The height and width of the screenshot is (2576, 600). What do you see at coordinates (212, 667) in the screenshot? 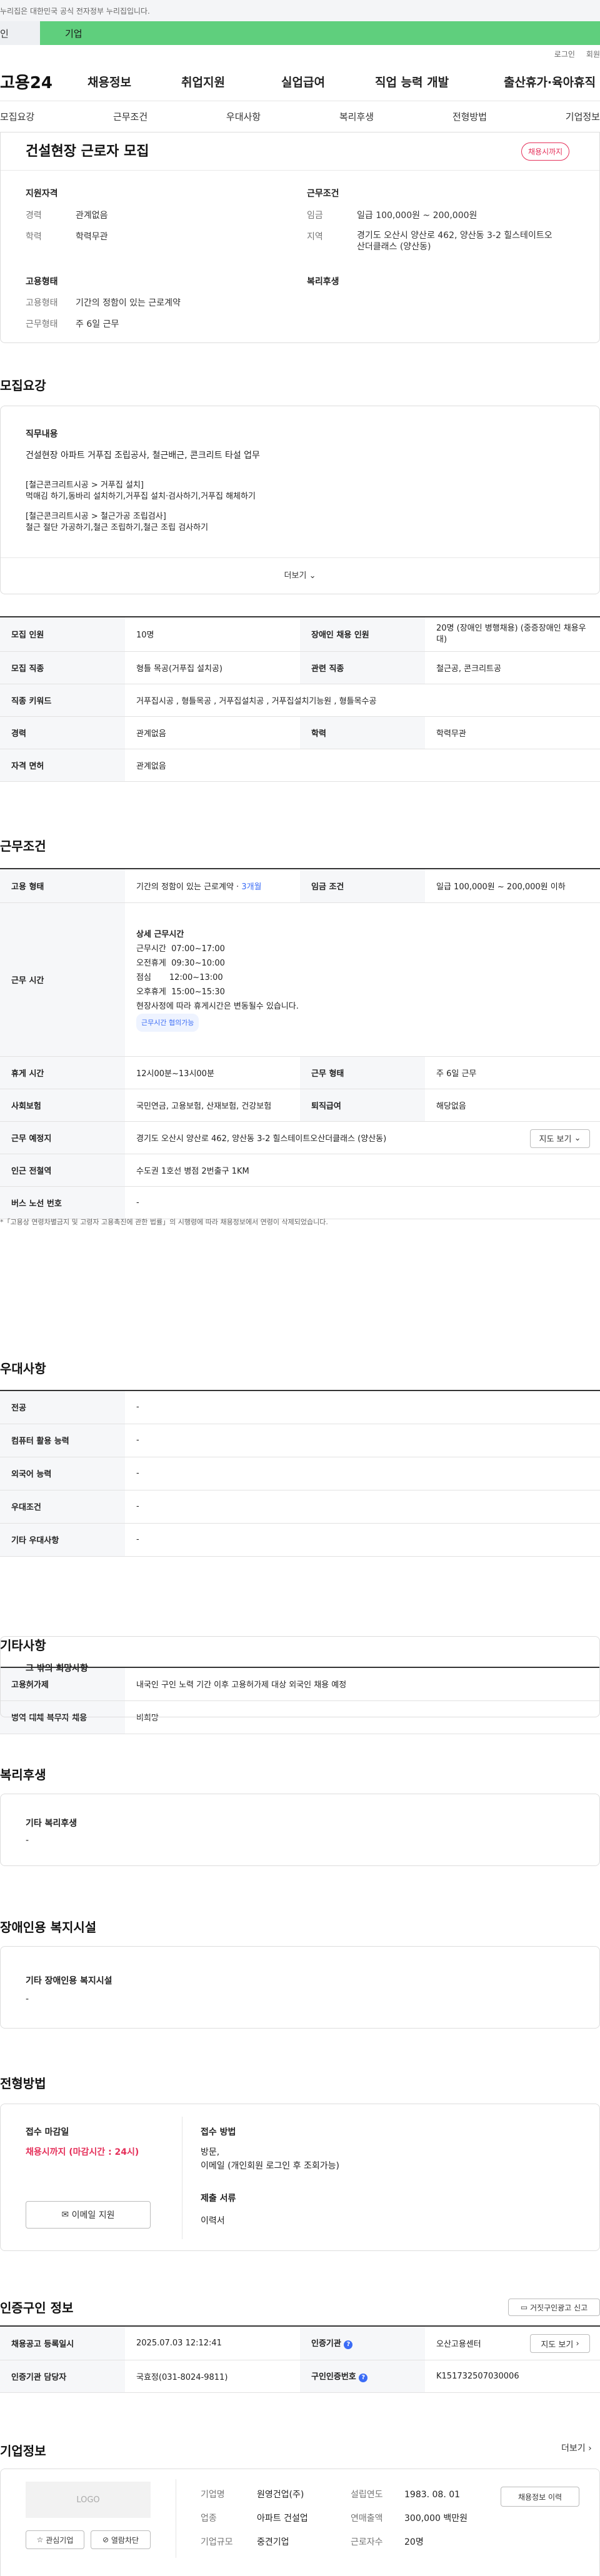
I see `job-value: 형틀 목공(거푸집 설치공)` at bounding box center [212, 667].